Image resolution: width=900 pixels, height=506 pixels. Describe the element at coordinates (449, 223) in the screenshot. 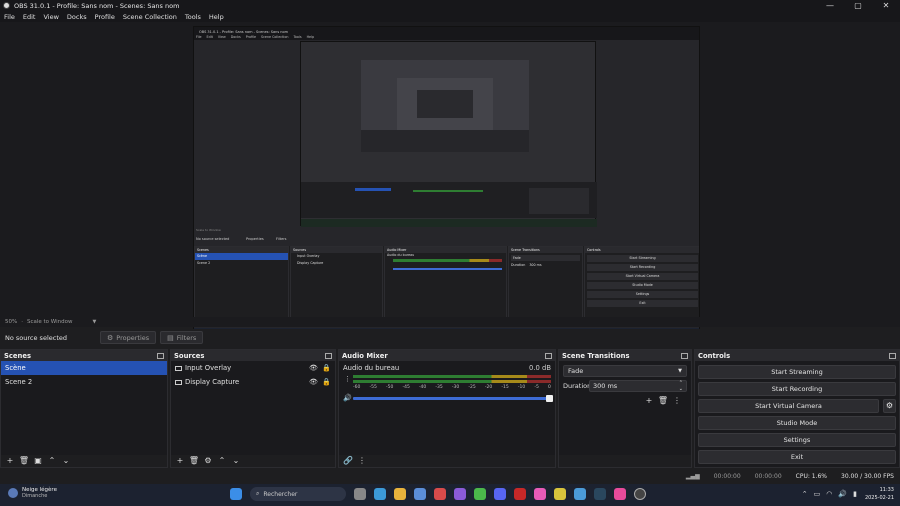

I see `nested-inner-taskbar` at that location.